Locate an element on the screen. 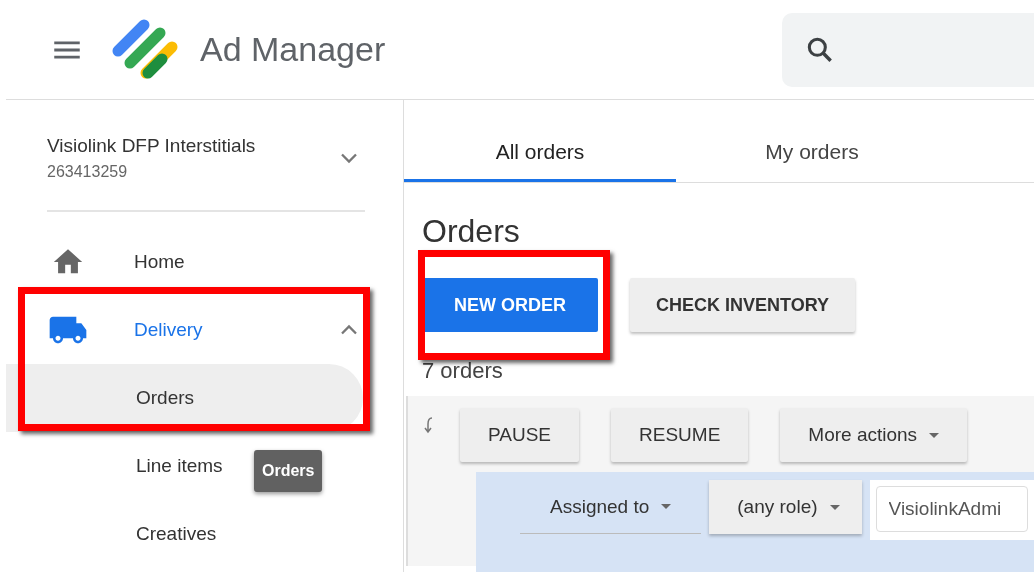 Image resolution: width=1034 pixels, height=572 pixels. network-selector: Visiolink DFP Interstitials 263413259 is located at coordinates (204, 144).